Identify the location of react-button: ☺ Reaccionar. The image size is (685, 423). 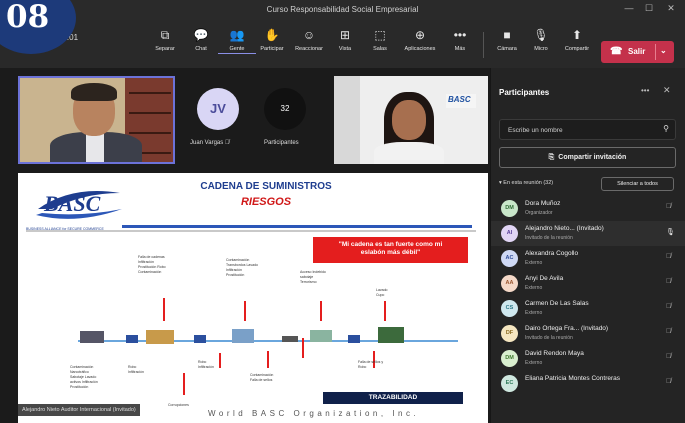
(309, 39).